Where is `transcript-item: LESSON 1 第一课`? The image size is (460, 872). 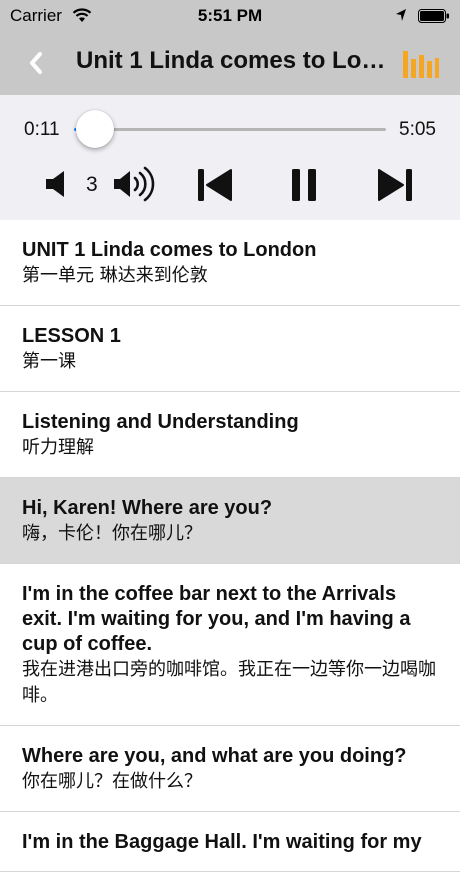
transcript-item: LESSON 1 第一课 is located at coordinates (230, 349).